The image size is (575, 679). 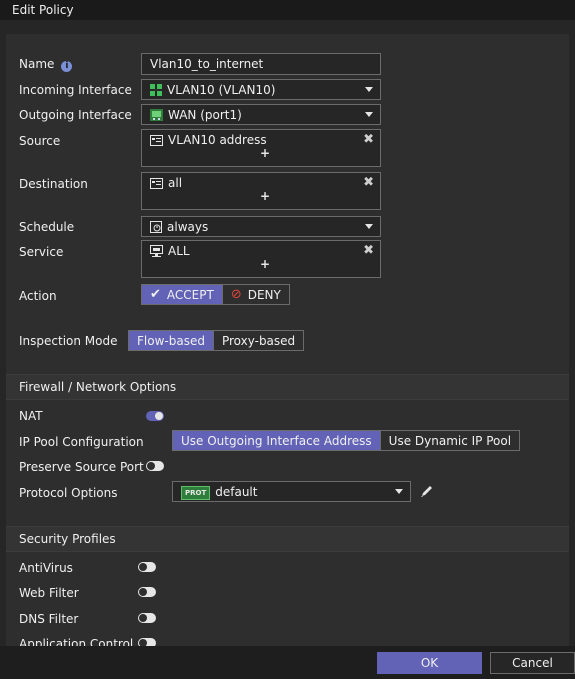 What do you see at coordinates (166, 183) in the screenshot?
I see `destination-value: all` at bounding box center [166, 183].